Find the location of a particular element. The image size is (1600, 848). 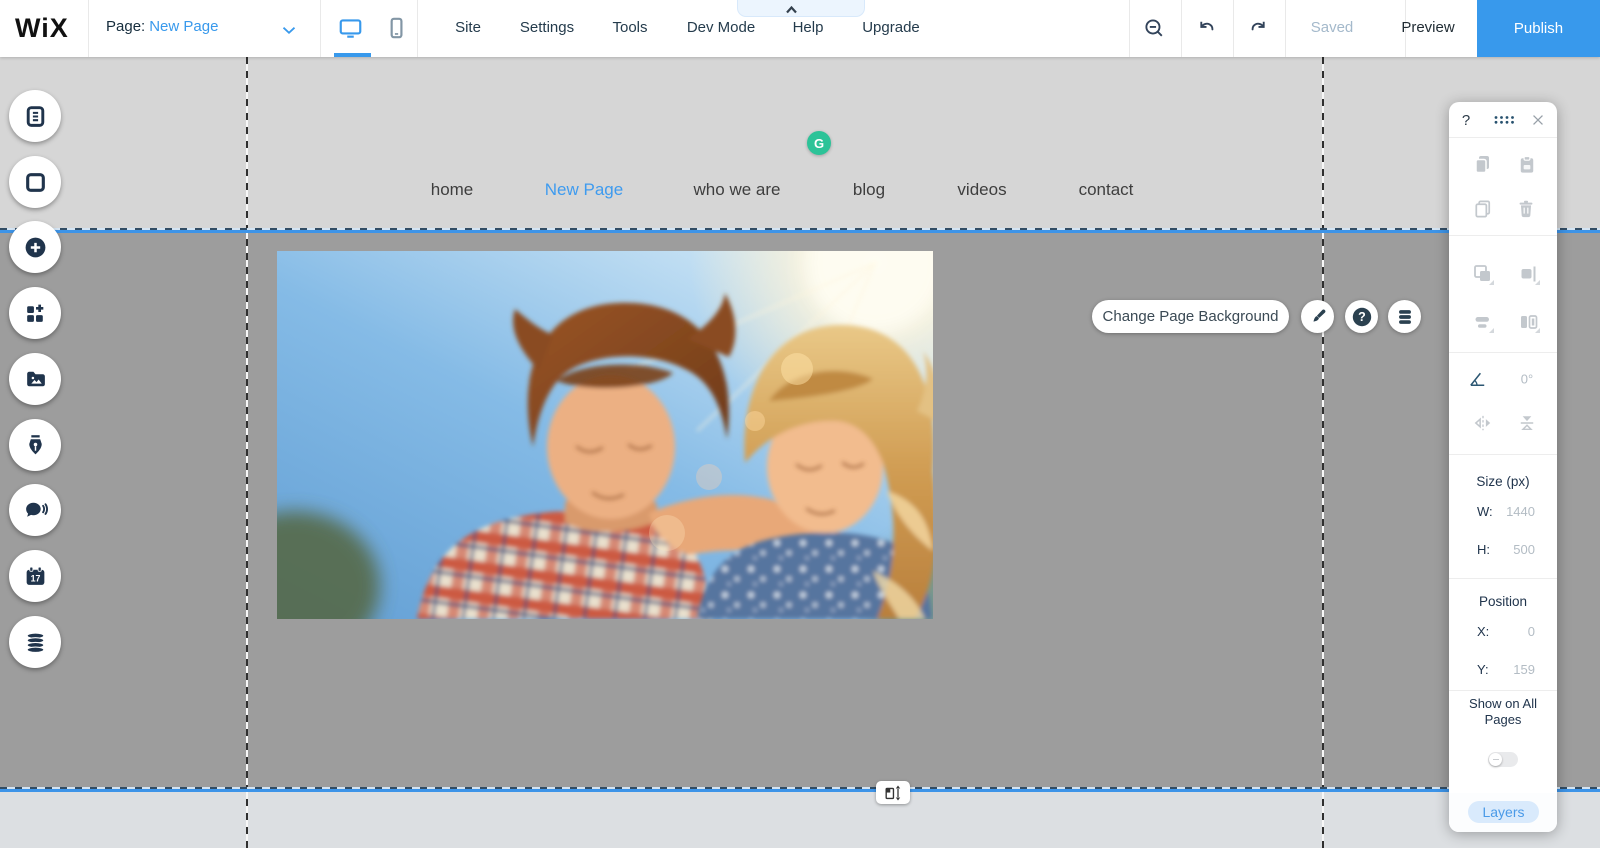

wix-logo: WiX is located at coordinates (42, 28).